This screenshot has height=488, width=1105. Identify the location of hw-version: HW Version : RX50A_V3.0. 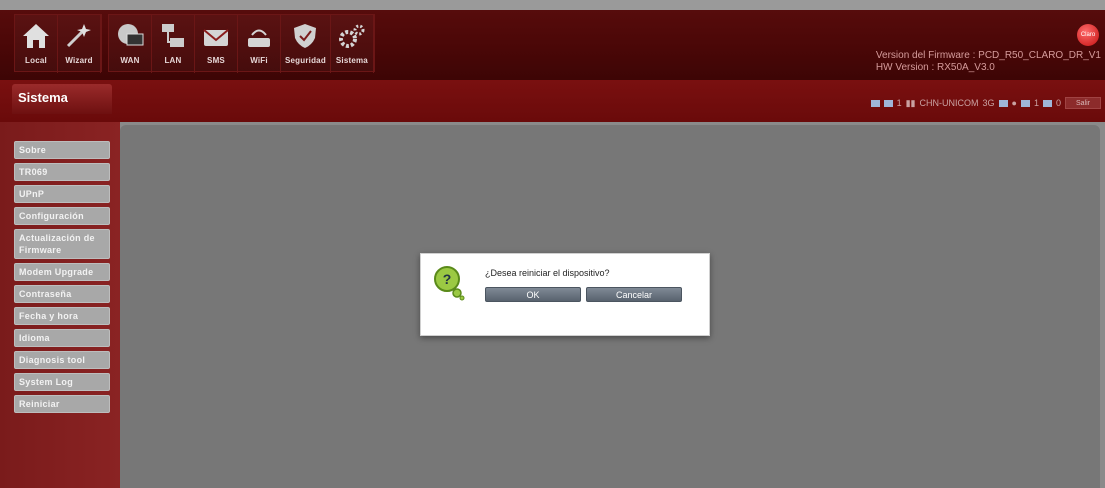
(935, 67).